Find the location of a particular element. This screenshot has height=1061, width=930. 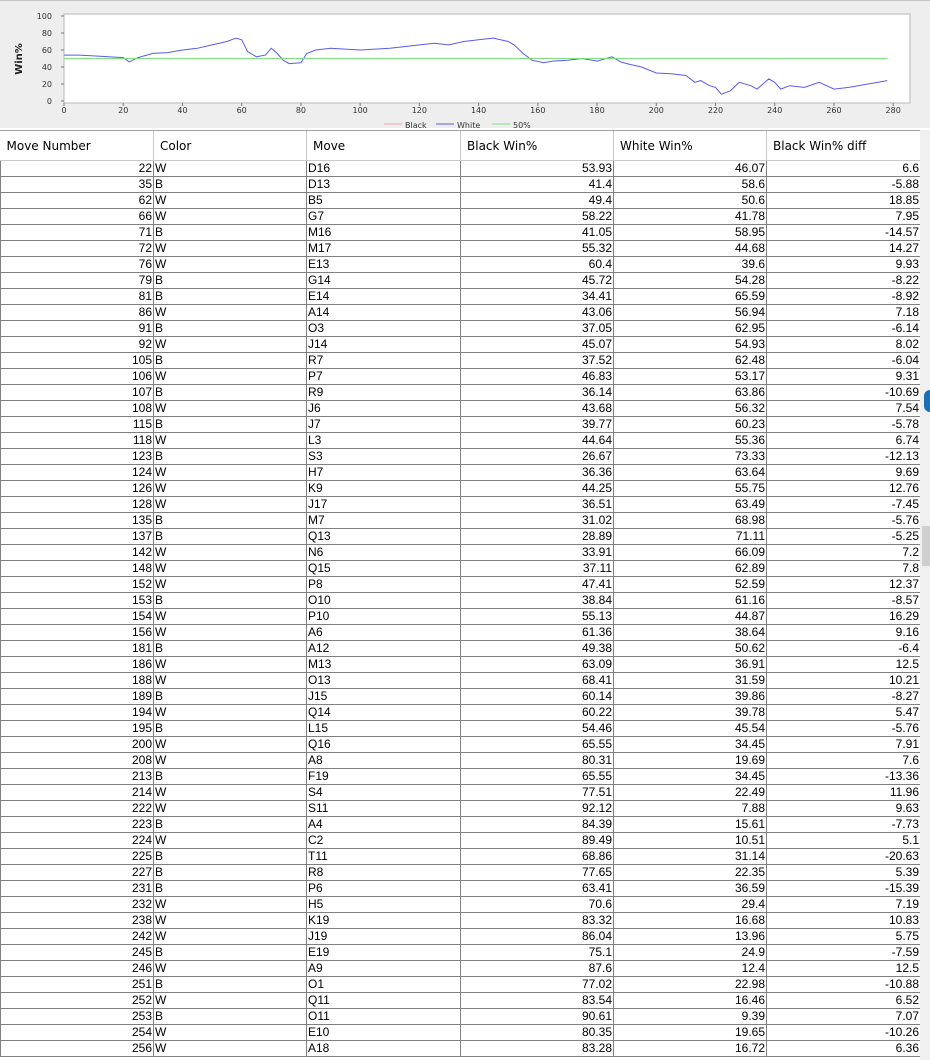

table-row: 148 W Q15 37.11 62.89 7.8 is located at coordinates (460, 568).